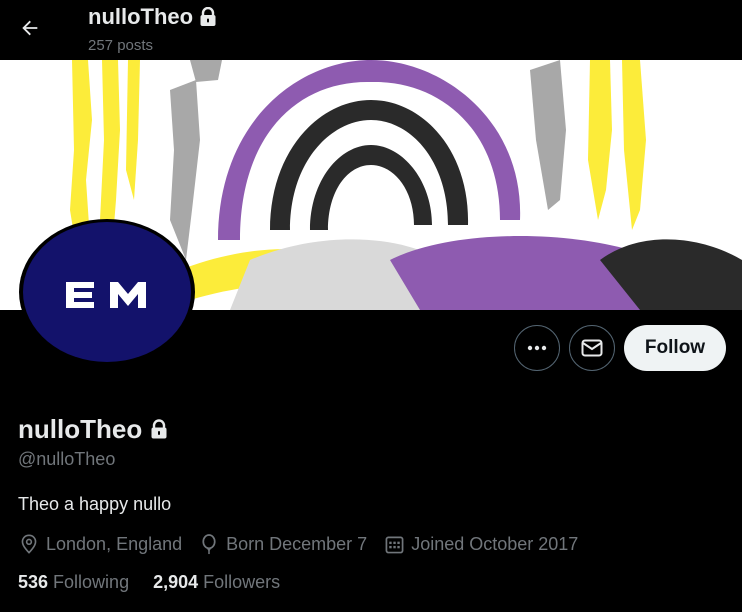  What do you see at coordinates (209, 544) in the screenshot?
I see `balloon-icon` at bounding box center [209, 544].